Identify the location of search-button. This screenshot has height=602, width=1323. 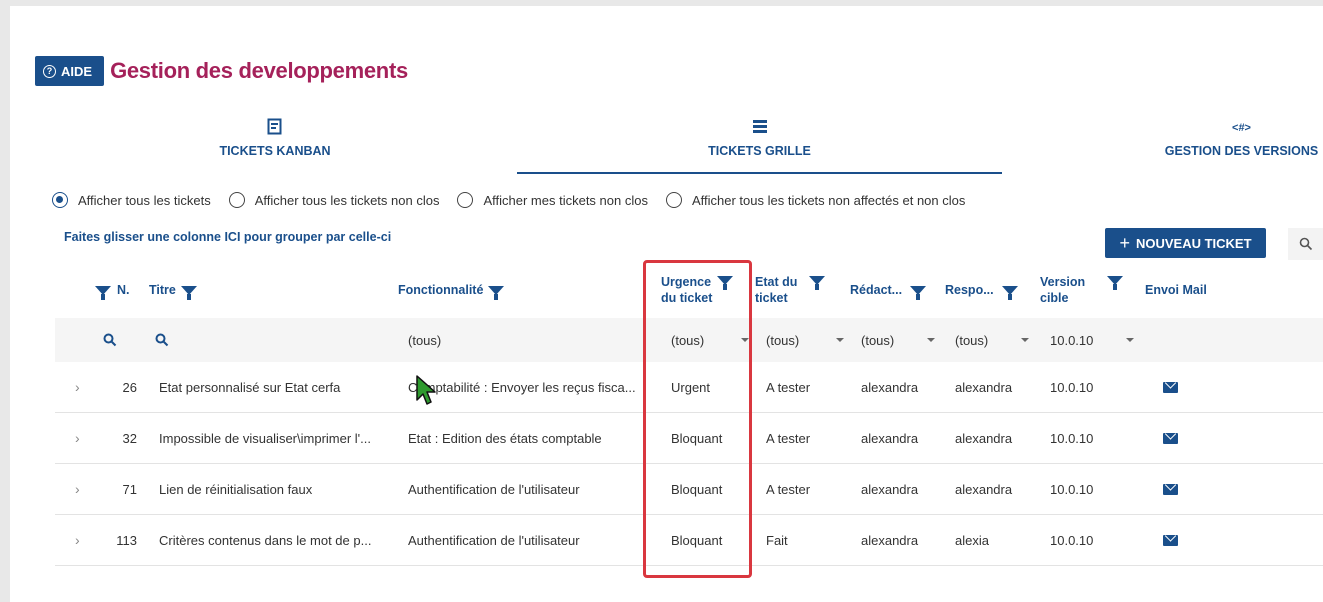
(1305, 244).